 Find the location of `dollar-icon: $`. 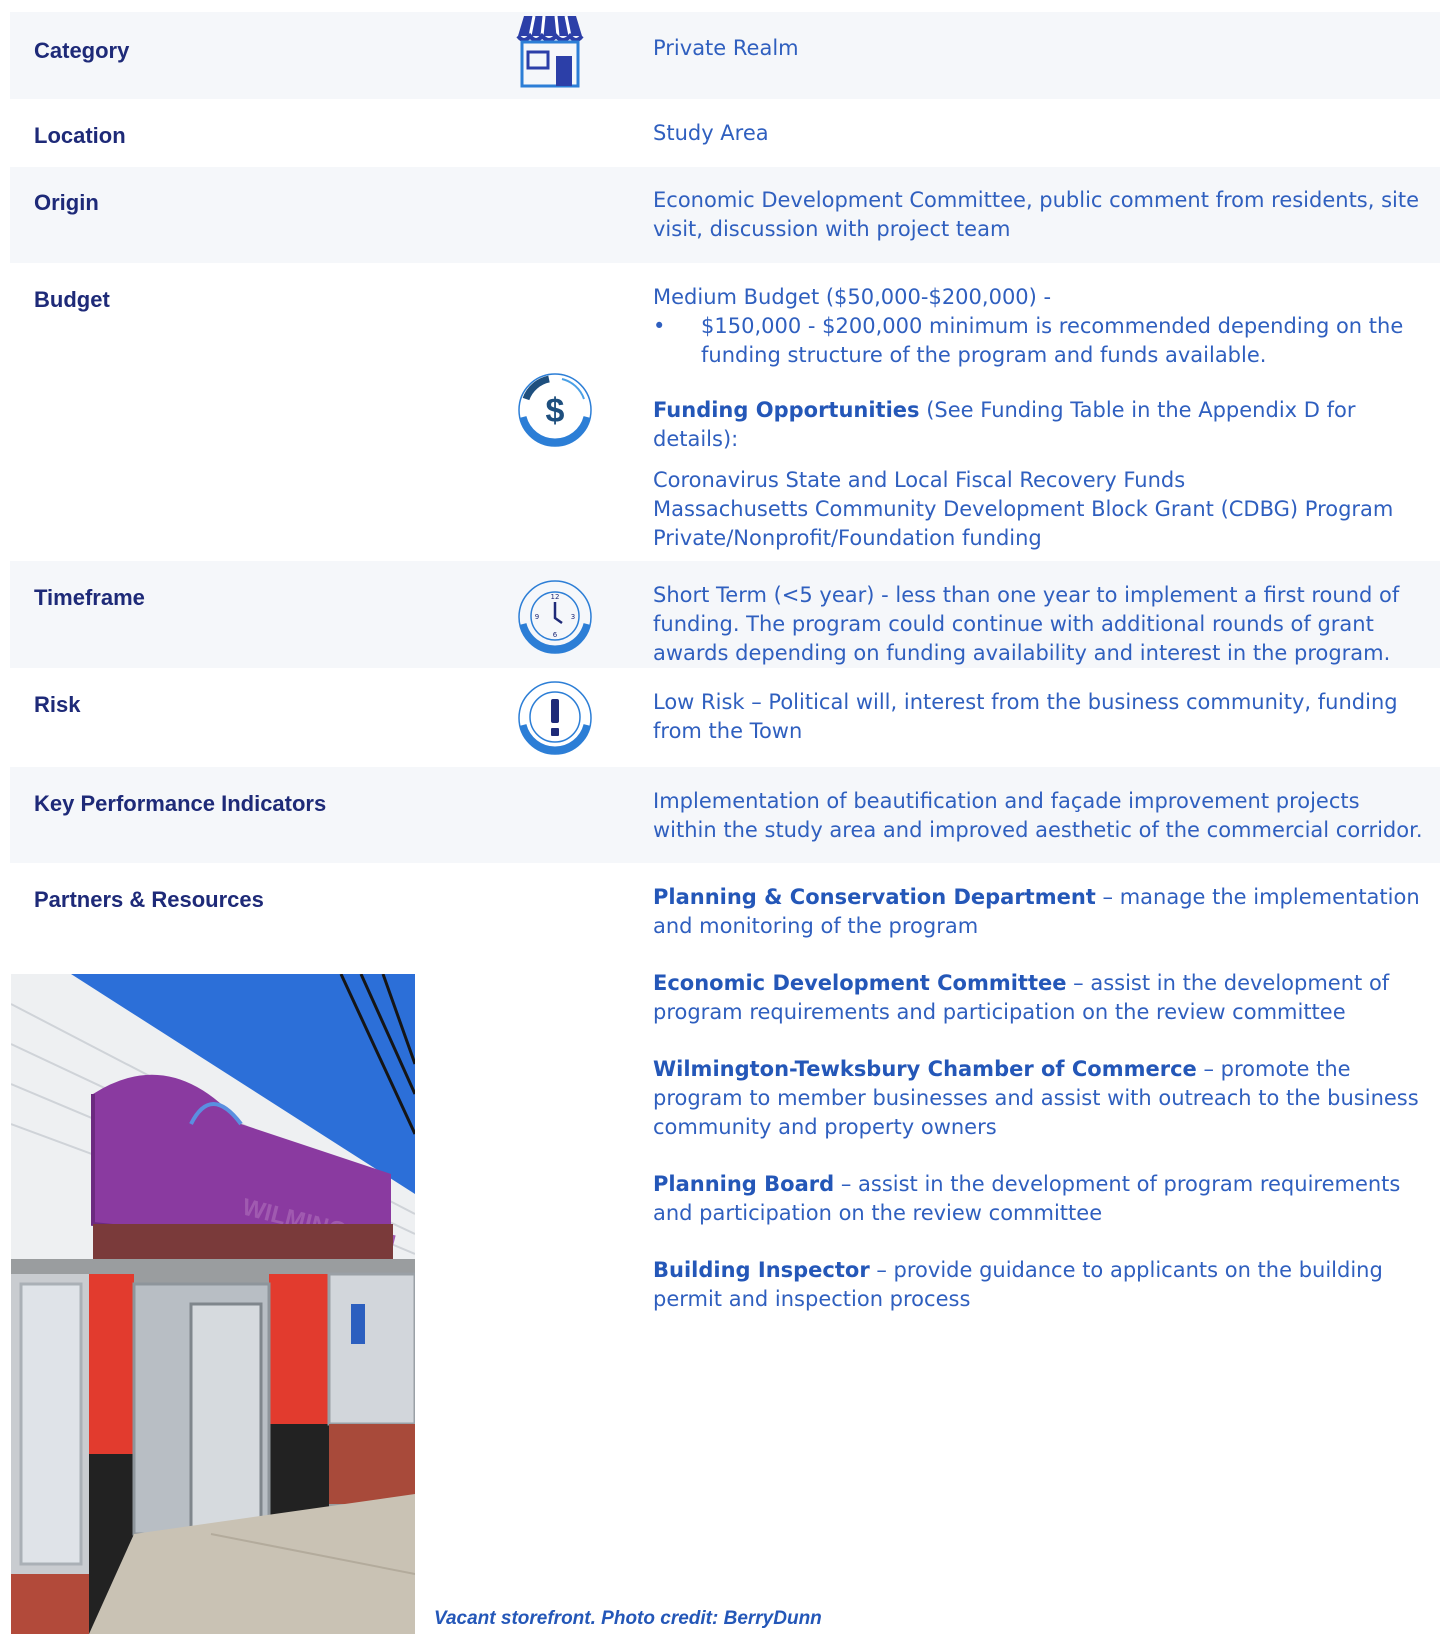

dollar-icon: $ is located at coordinates (555, 412).